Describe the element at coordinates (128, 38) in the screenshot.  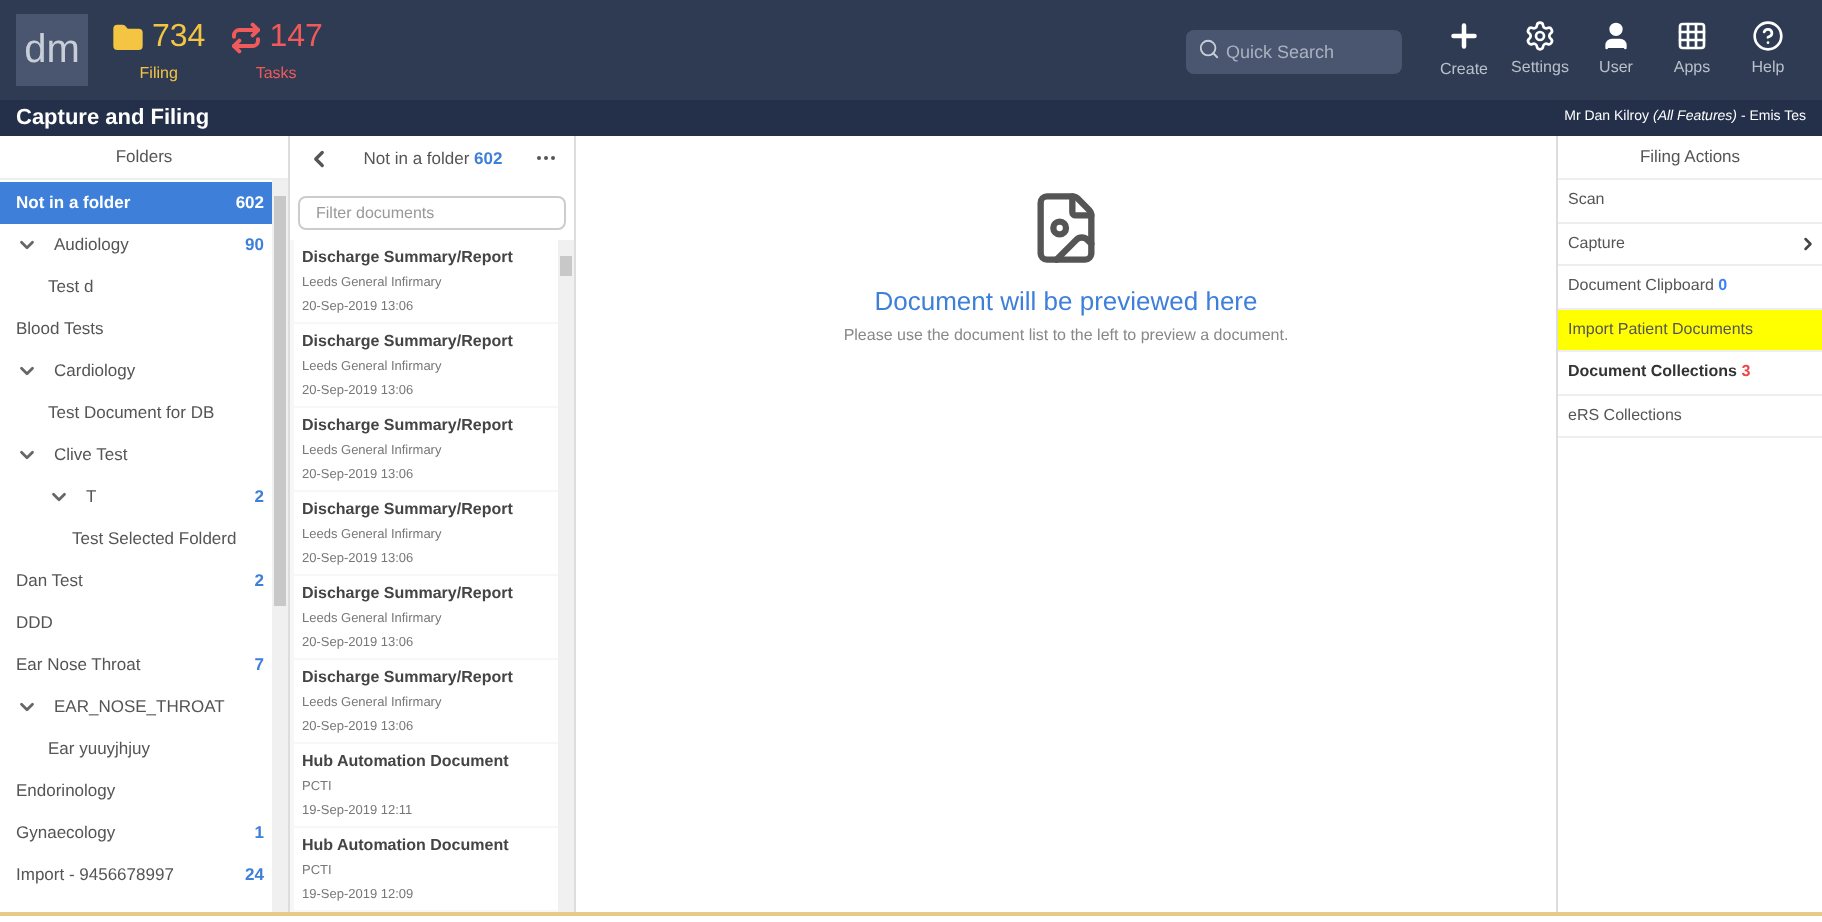
I see `folder-icon` at that location.